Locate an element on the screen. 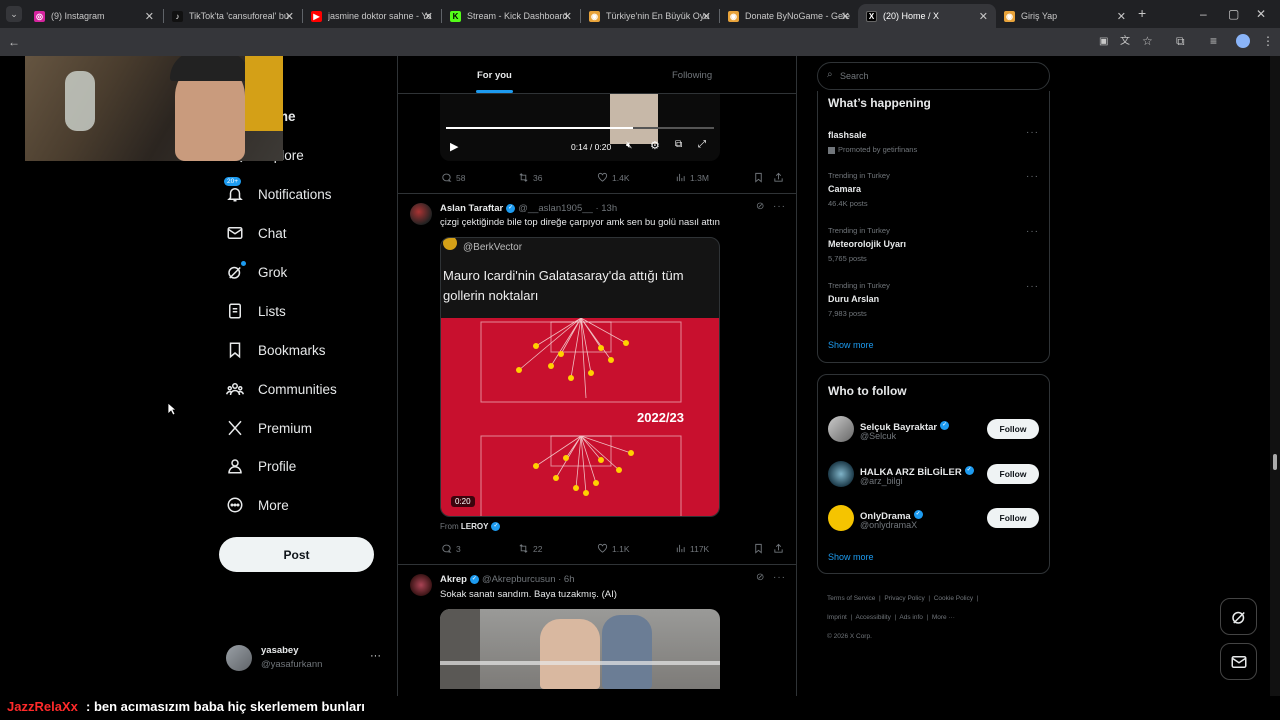 The height and width of the screenshot is (720, 1280). tab-instagram: ◎ (9) Instagram ✕ is located at coordinates (94, 16).